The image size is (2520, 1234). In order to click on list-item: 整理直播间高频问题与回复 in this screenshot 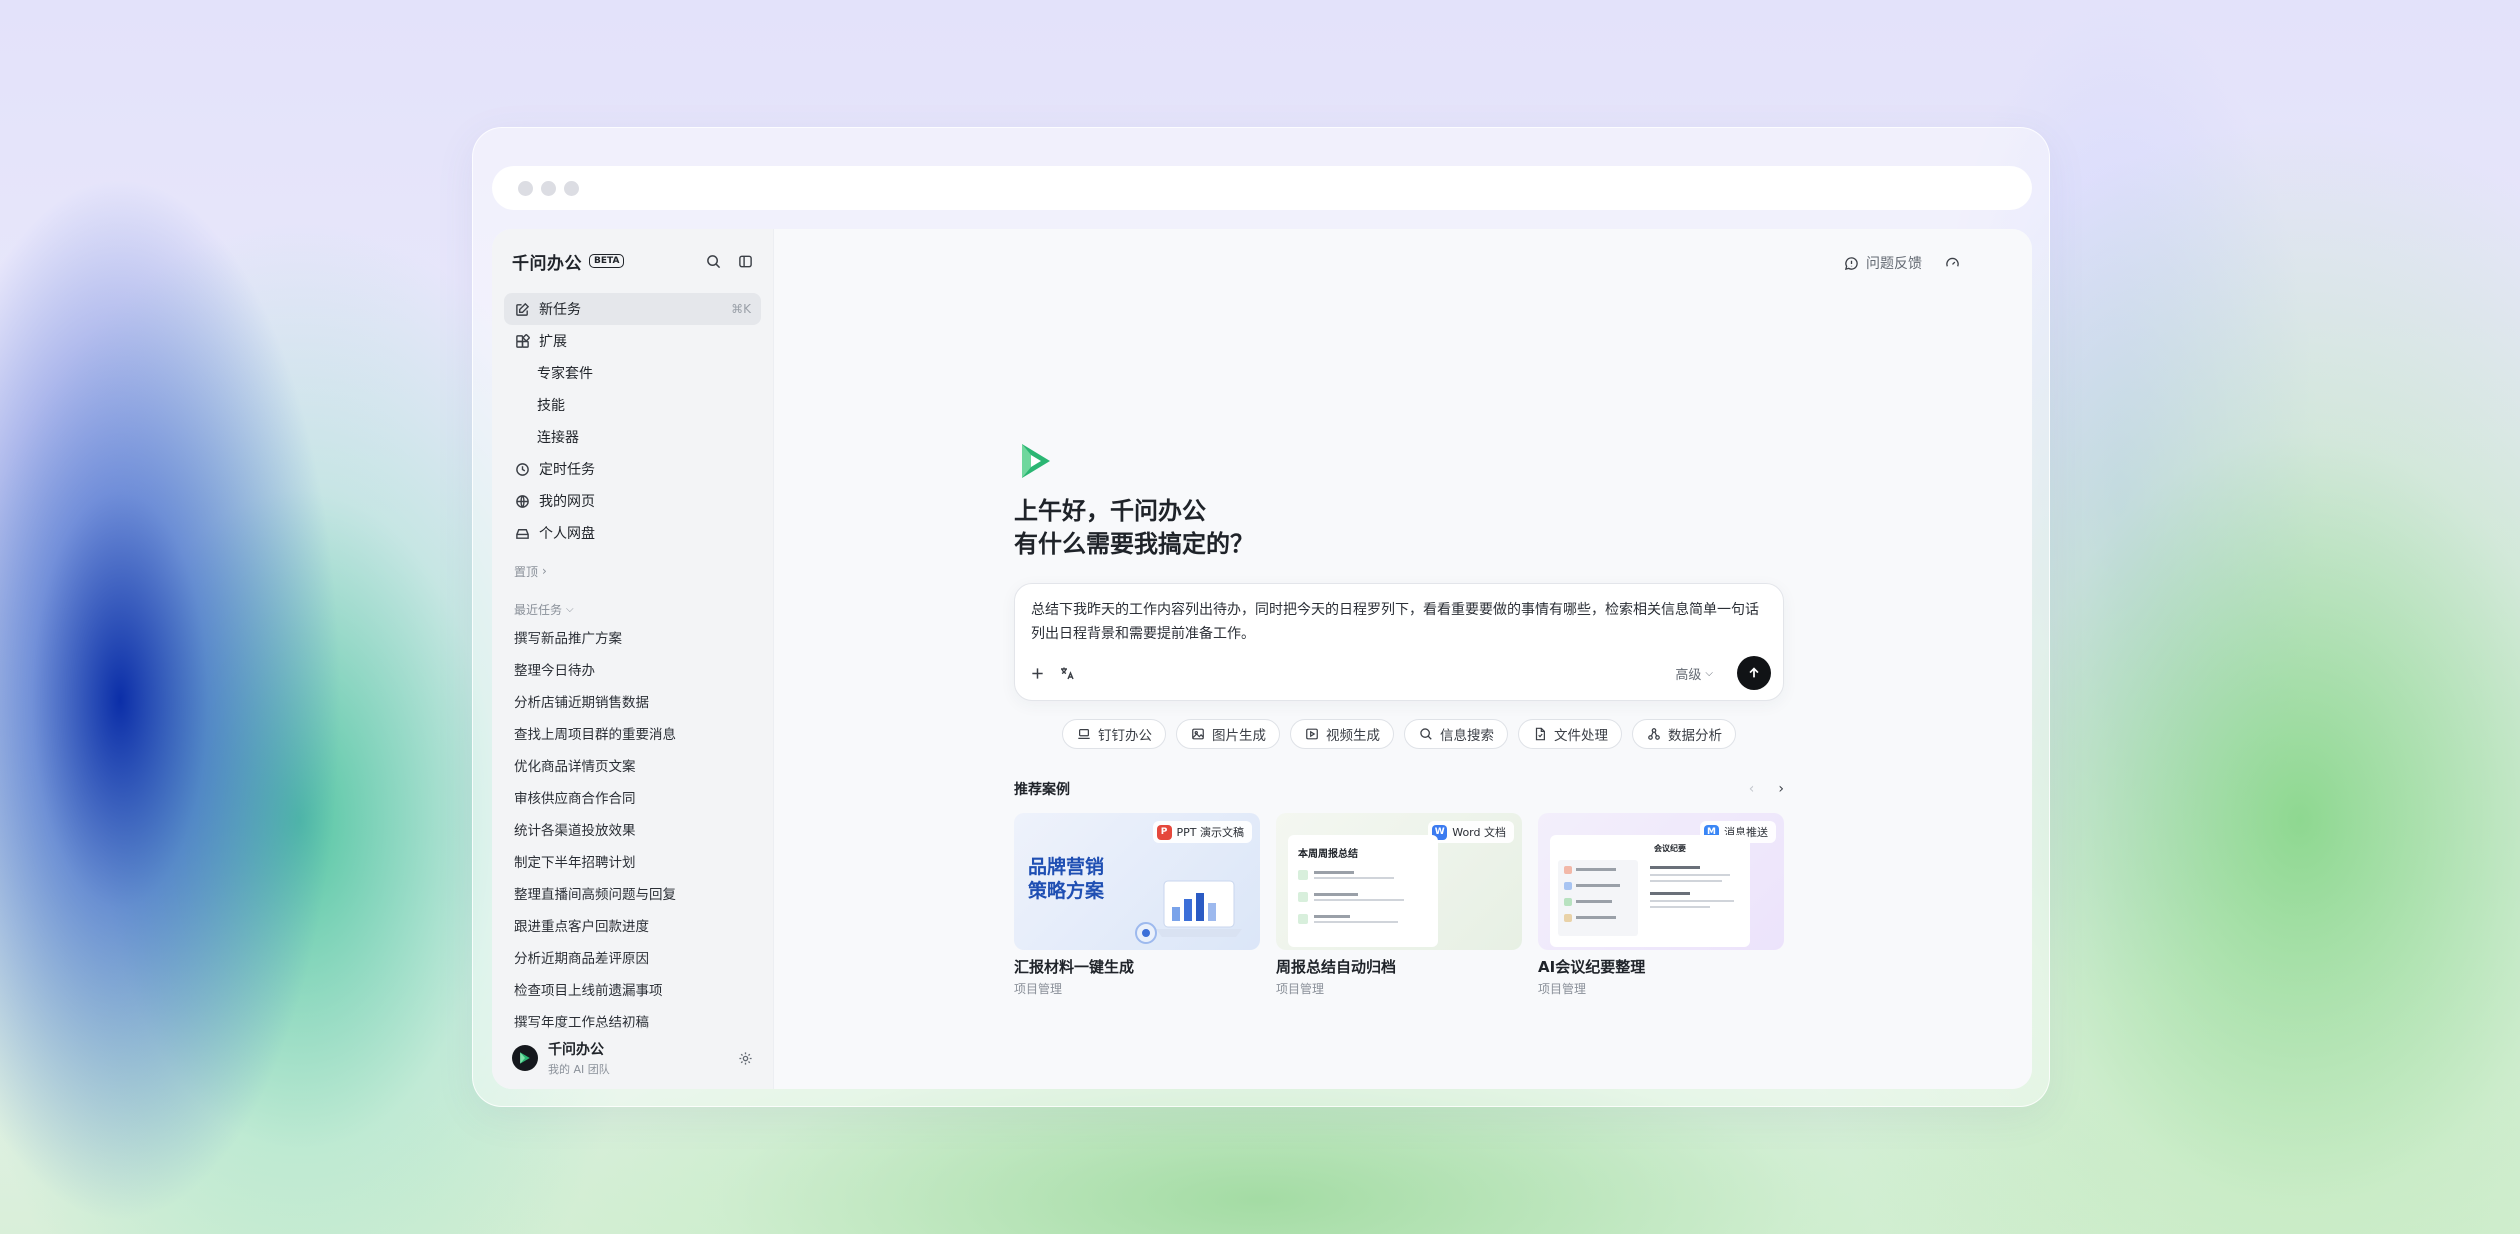, I will do `click(632, 893)`.